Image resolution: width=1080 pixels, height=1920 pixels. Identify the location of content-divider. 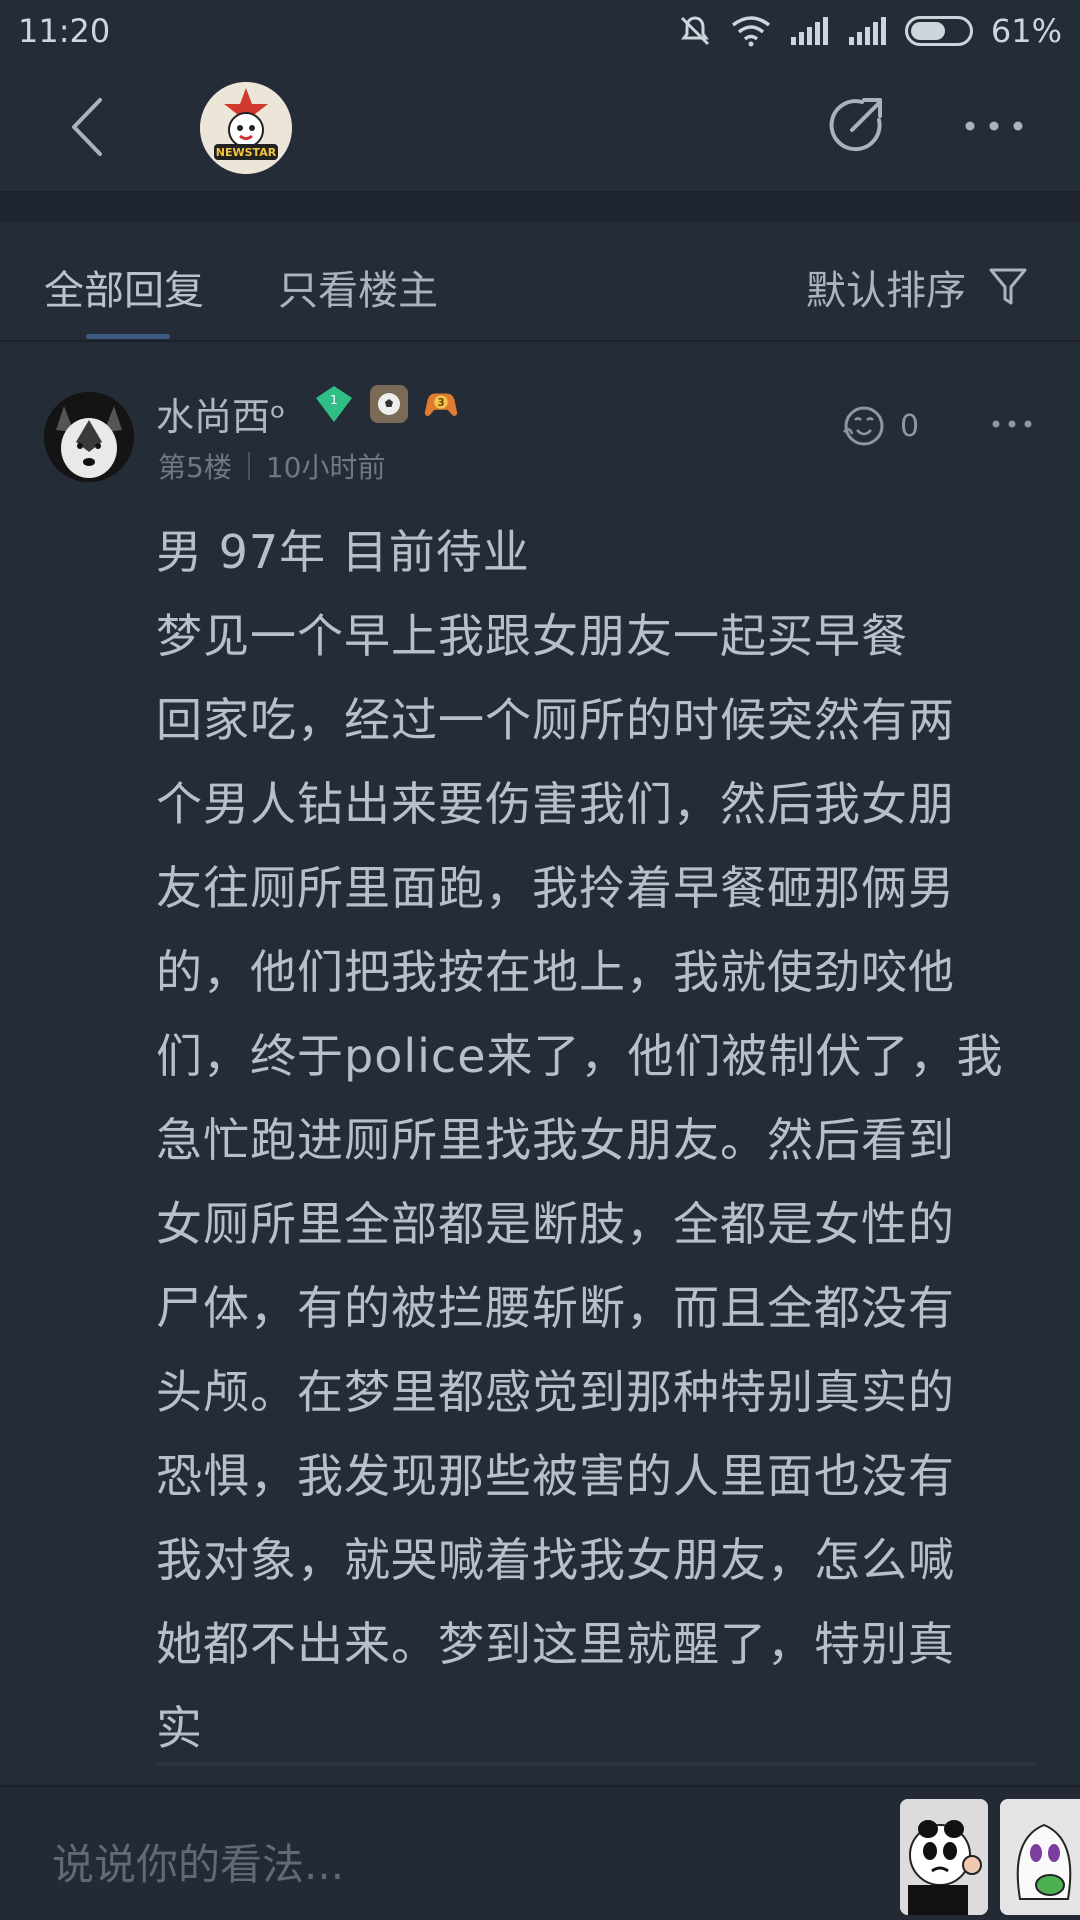
(596, 1764).